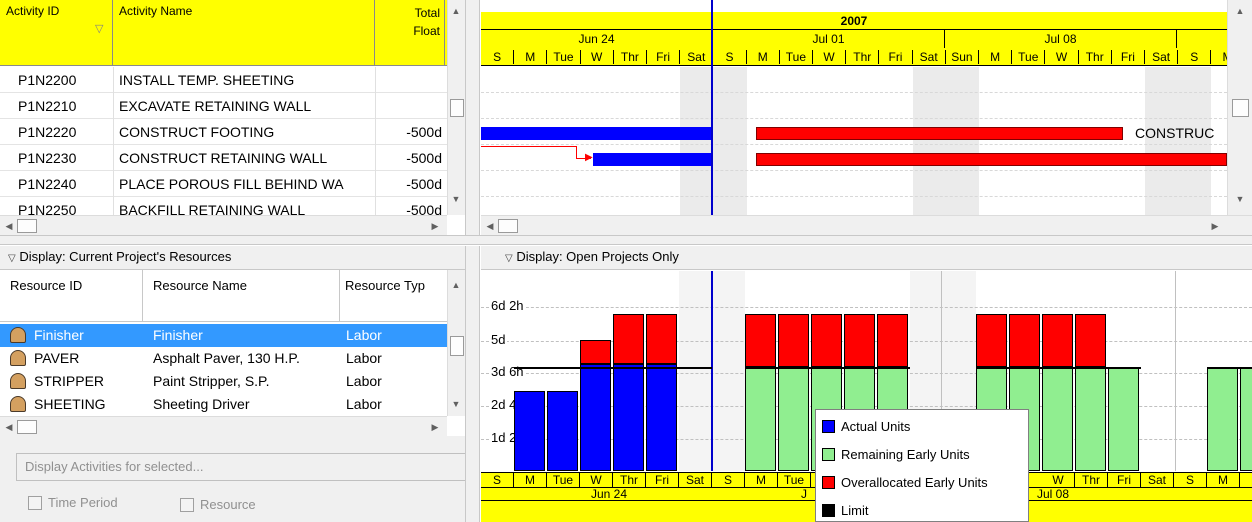 Image resolution: width=1252 pixels, height=522 pixels. Describe the element at coordinates (410, 33) in the screenshot. I see `column-header-total-float: Total Float` at that location.